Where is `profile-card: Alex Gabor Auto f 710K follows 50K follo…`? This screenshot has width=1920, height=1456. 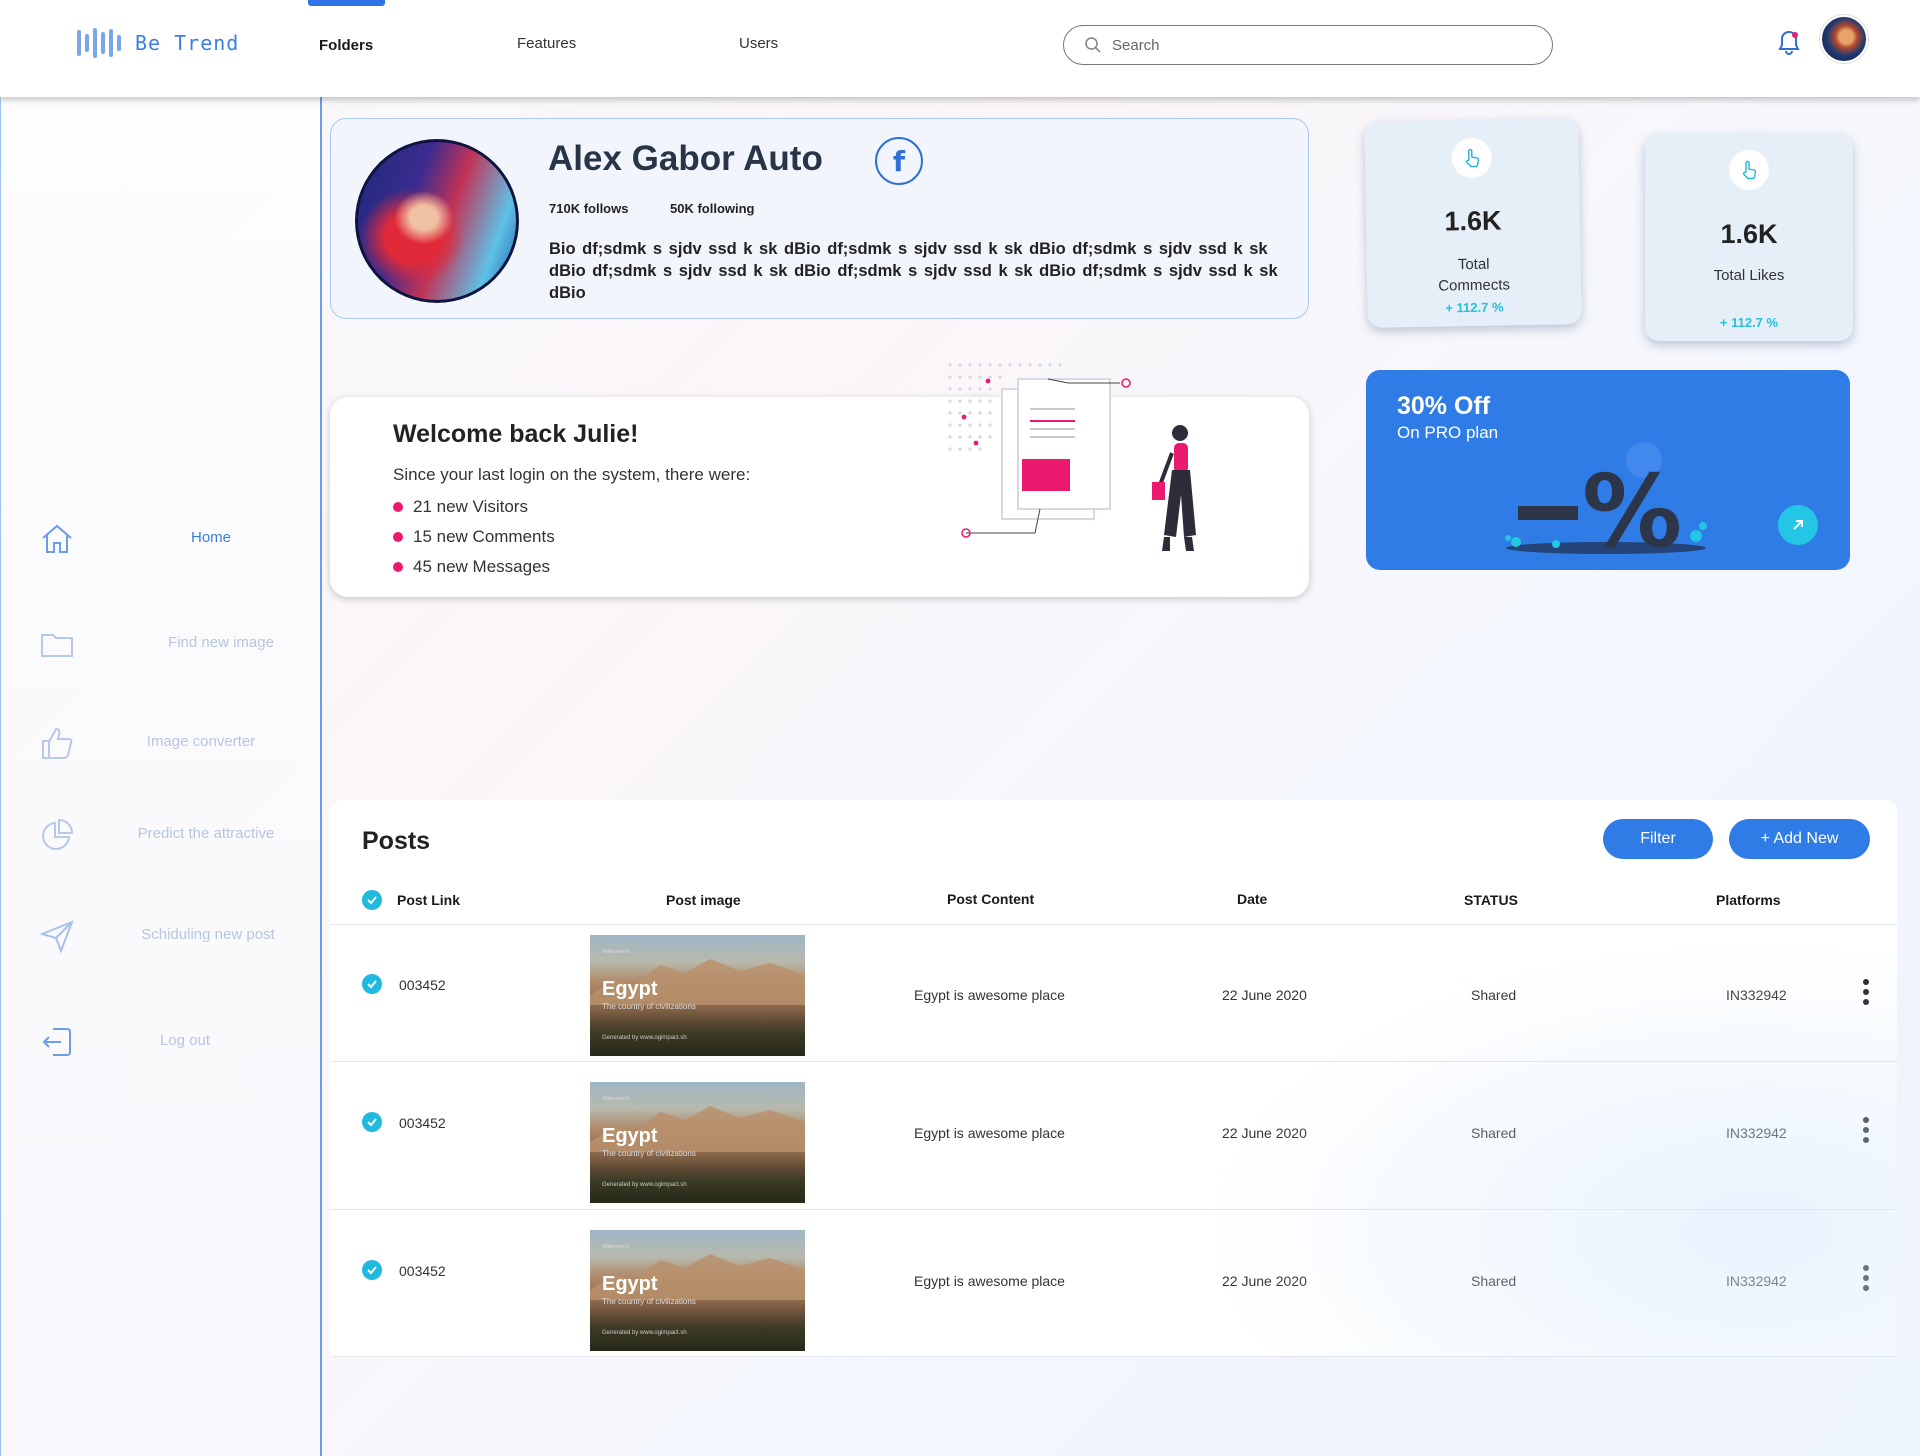
profile-card: Alex Gabor Auto f 710K follows 50K follo… is located at coordinates (819, 218).